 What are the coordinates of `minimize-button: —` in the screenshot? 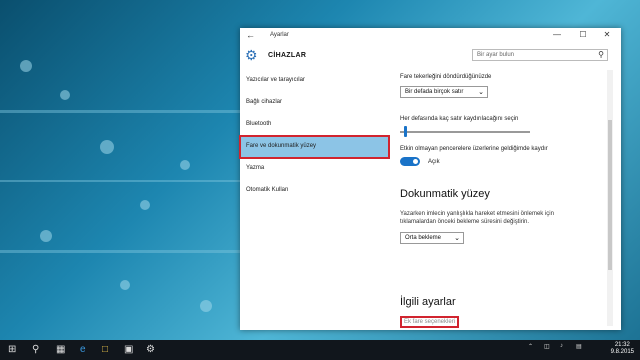 It's located at (557, 34).